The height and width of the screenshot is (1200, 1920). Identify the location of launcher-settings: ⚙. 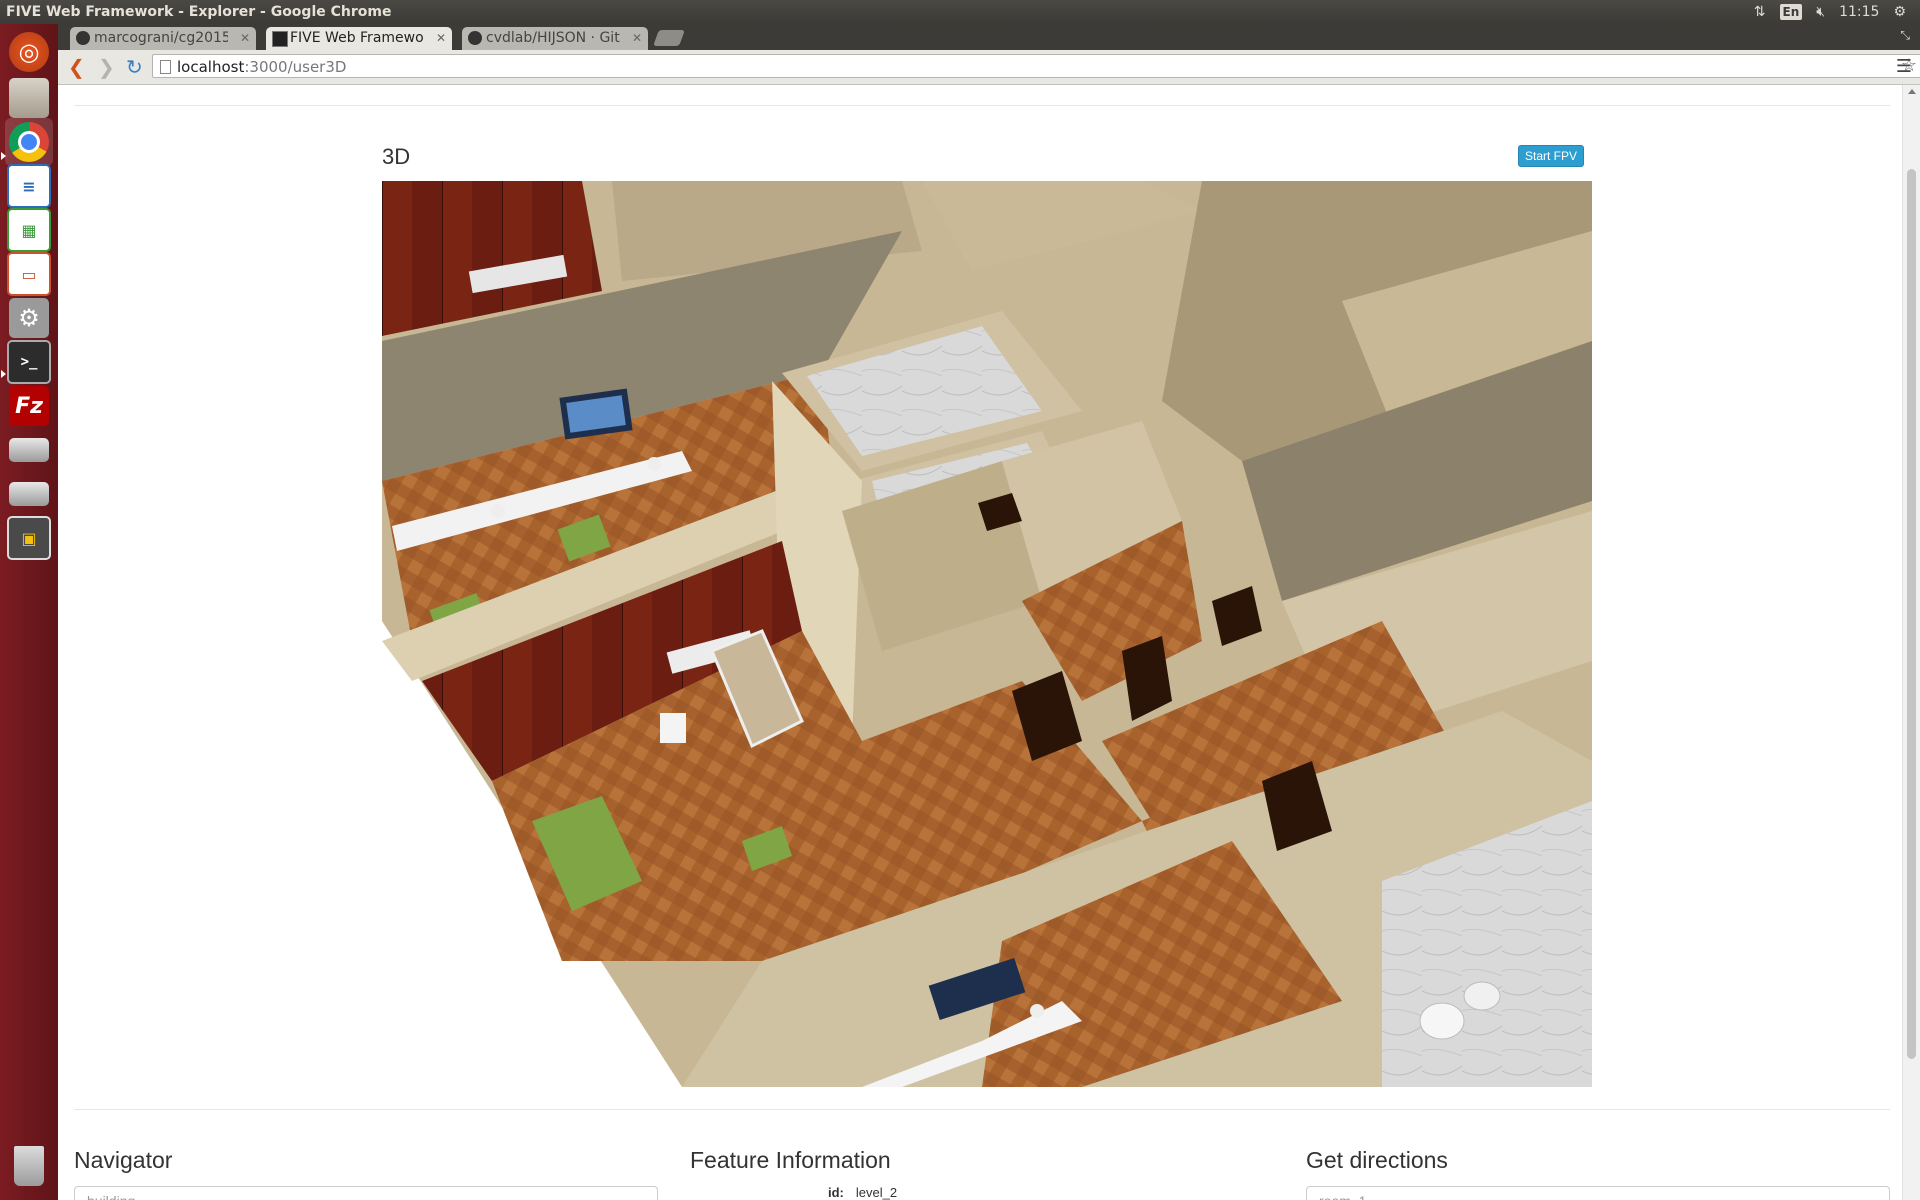
(29, 318).